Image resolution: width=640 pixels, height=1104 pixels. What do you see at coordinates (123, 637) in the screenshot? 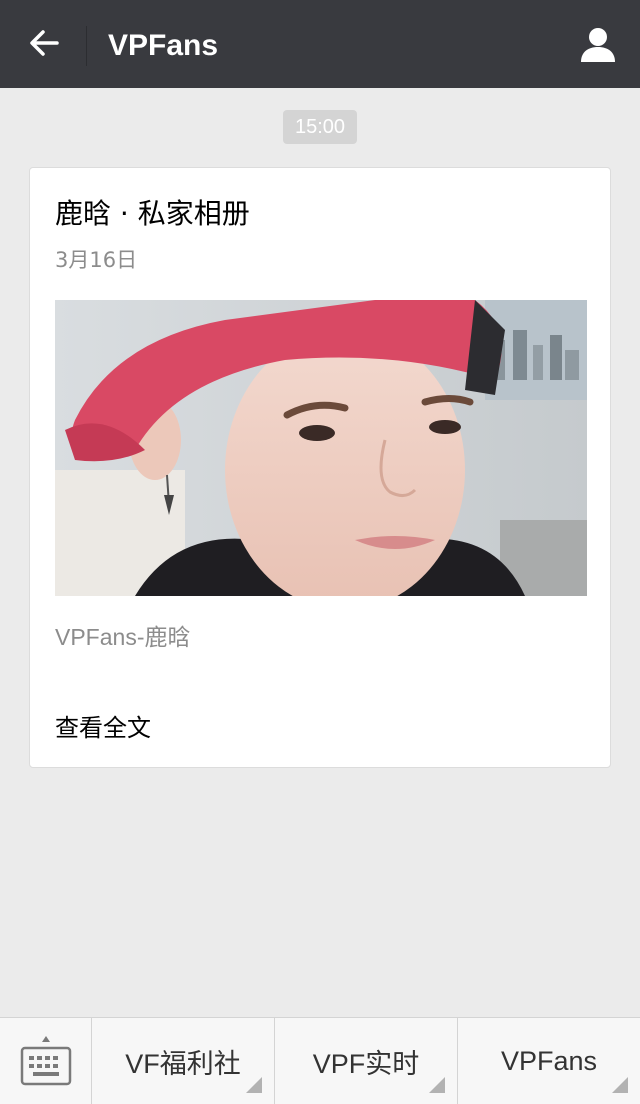
I see `article-description: VPFans-鹿晗` at bounding box center [123, 637].